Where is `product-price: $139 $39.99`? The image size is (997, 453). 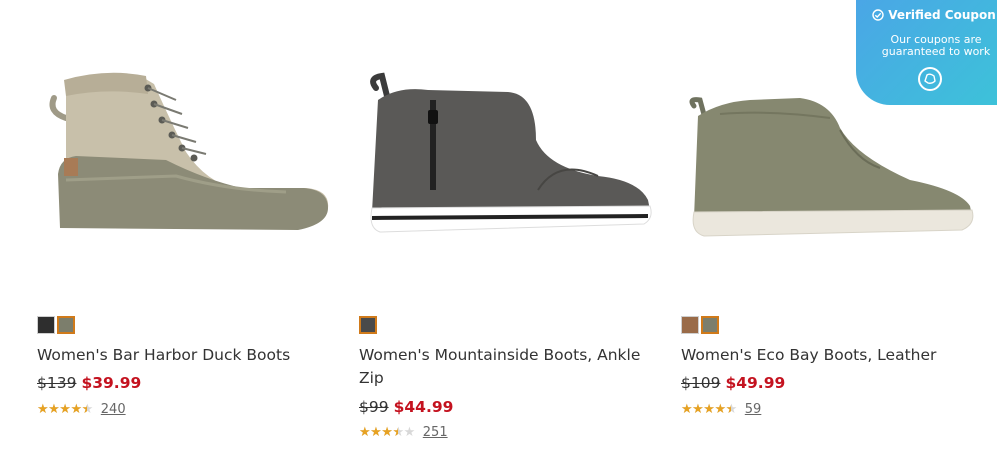
product-price: $139 $39.99 is located at coordinates (89, 383).